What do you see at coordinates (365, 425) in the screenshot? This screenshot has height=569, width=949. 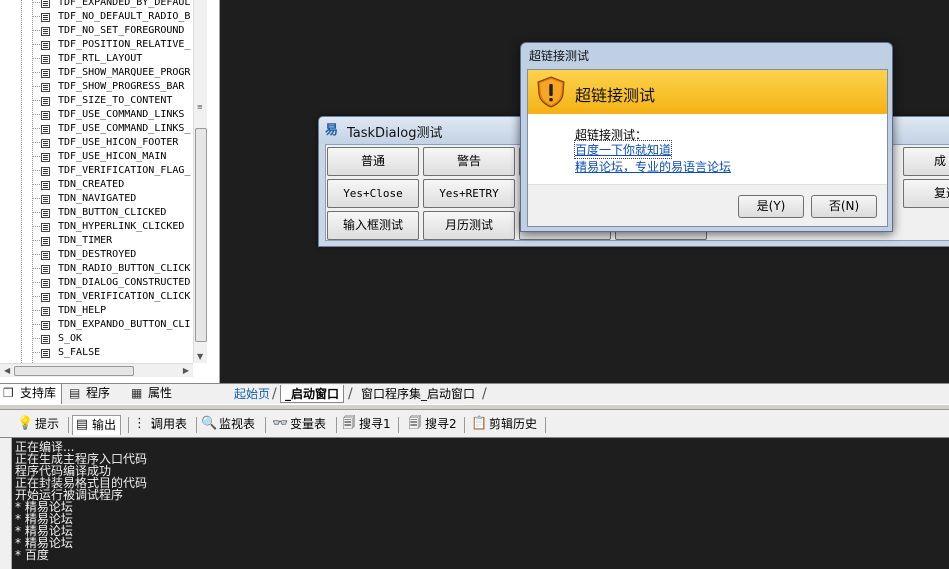 I see `tab-search1: 🗐 搜寻1` at bounding box center [365, 425].